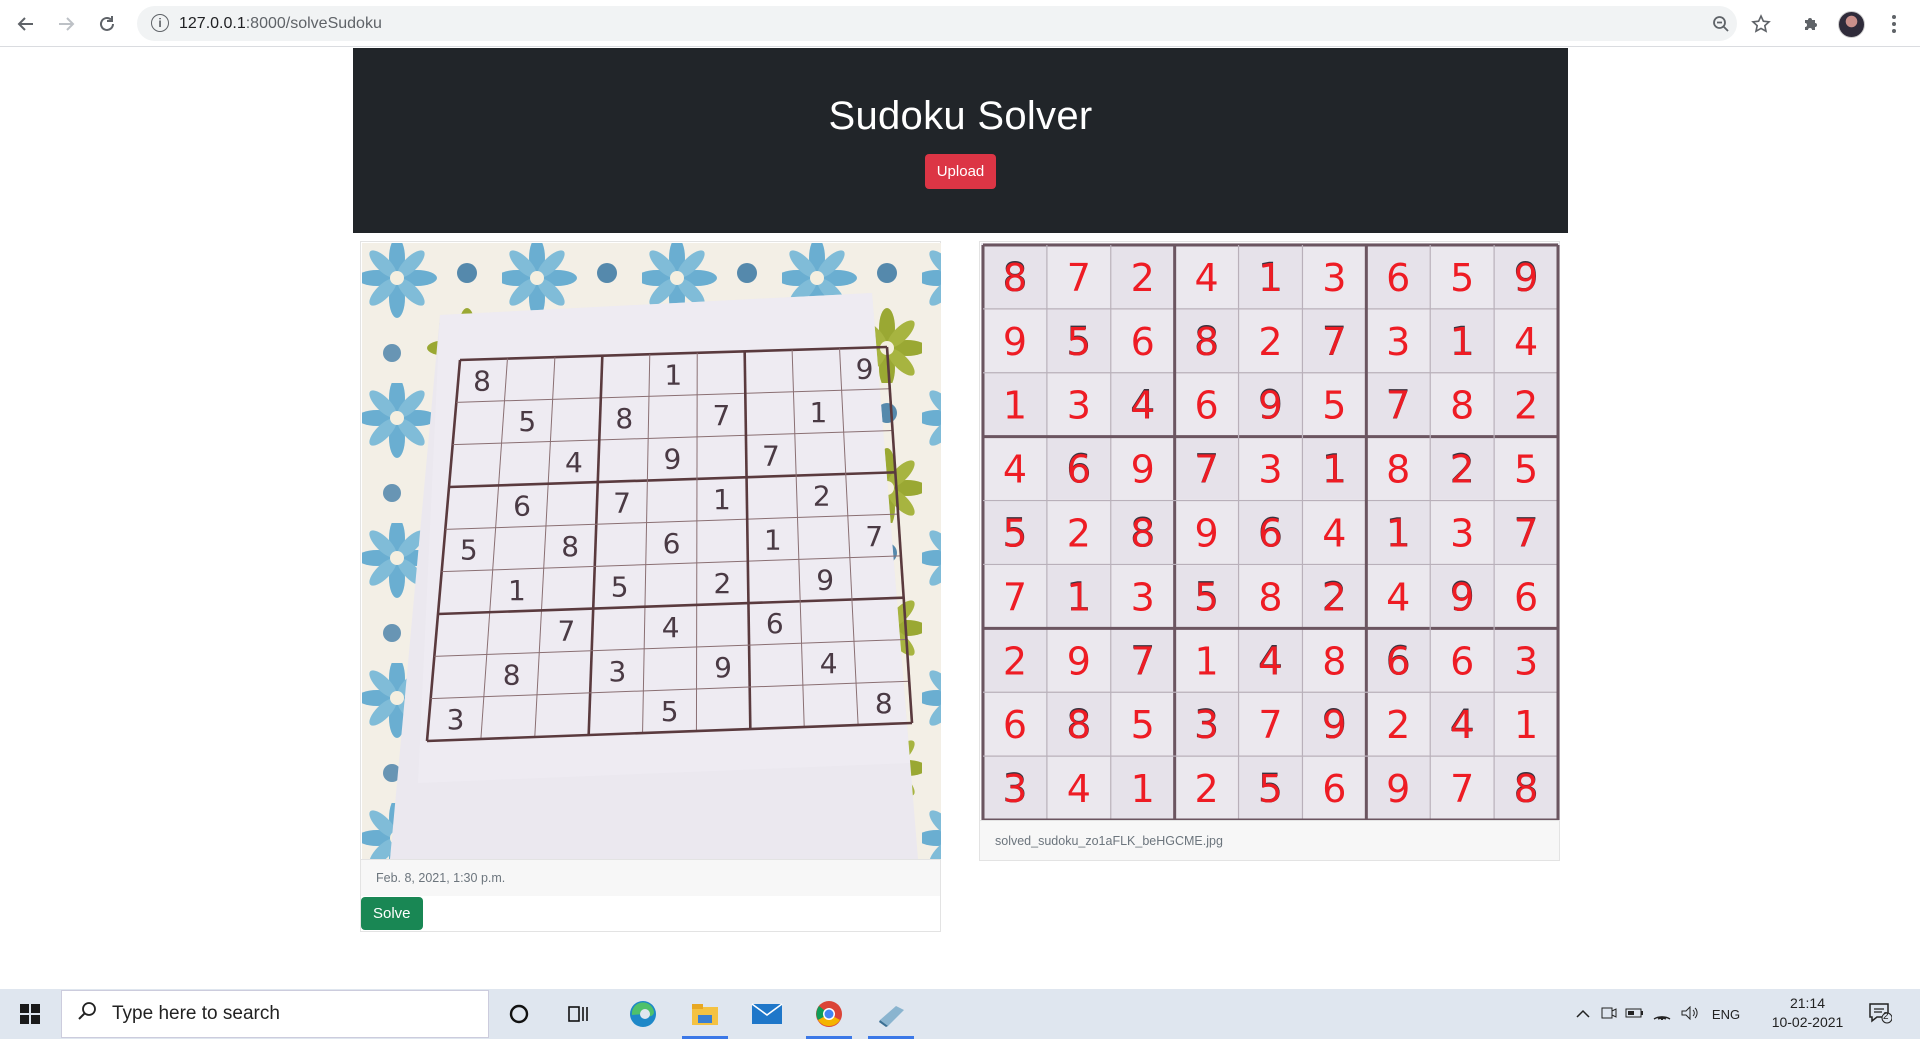  I want to click on system-tray: ENG, so click(1659, 1014).